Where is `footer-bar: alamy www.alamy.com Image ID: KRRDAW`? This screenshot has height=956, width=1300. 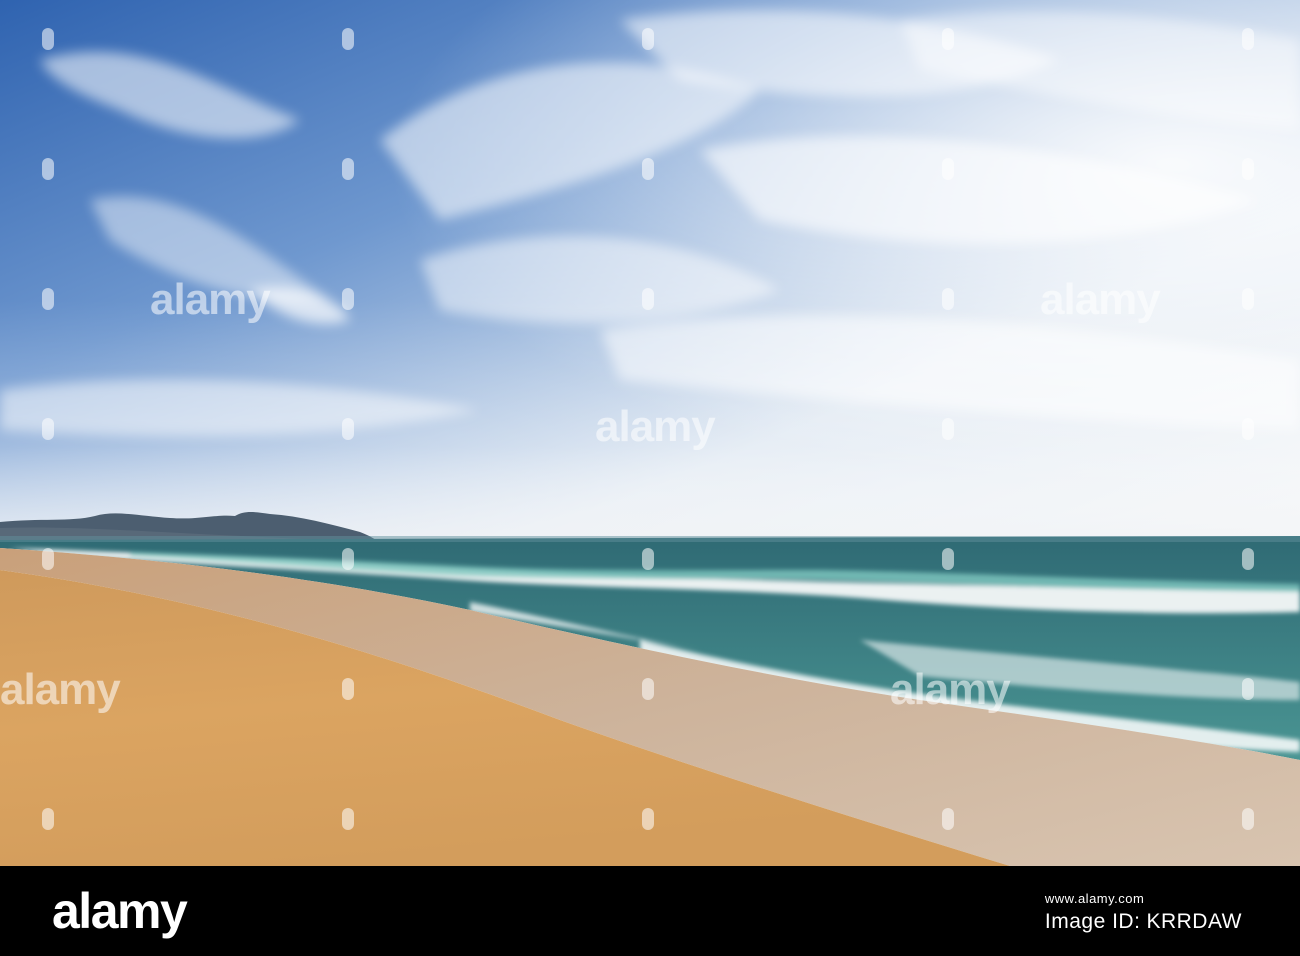
footer-bar: alamy www.alamy.com Image ID: KRRDAW is located at coordinates (650, 911).